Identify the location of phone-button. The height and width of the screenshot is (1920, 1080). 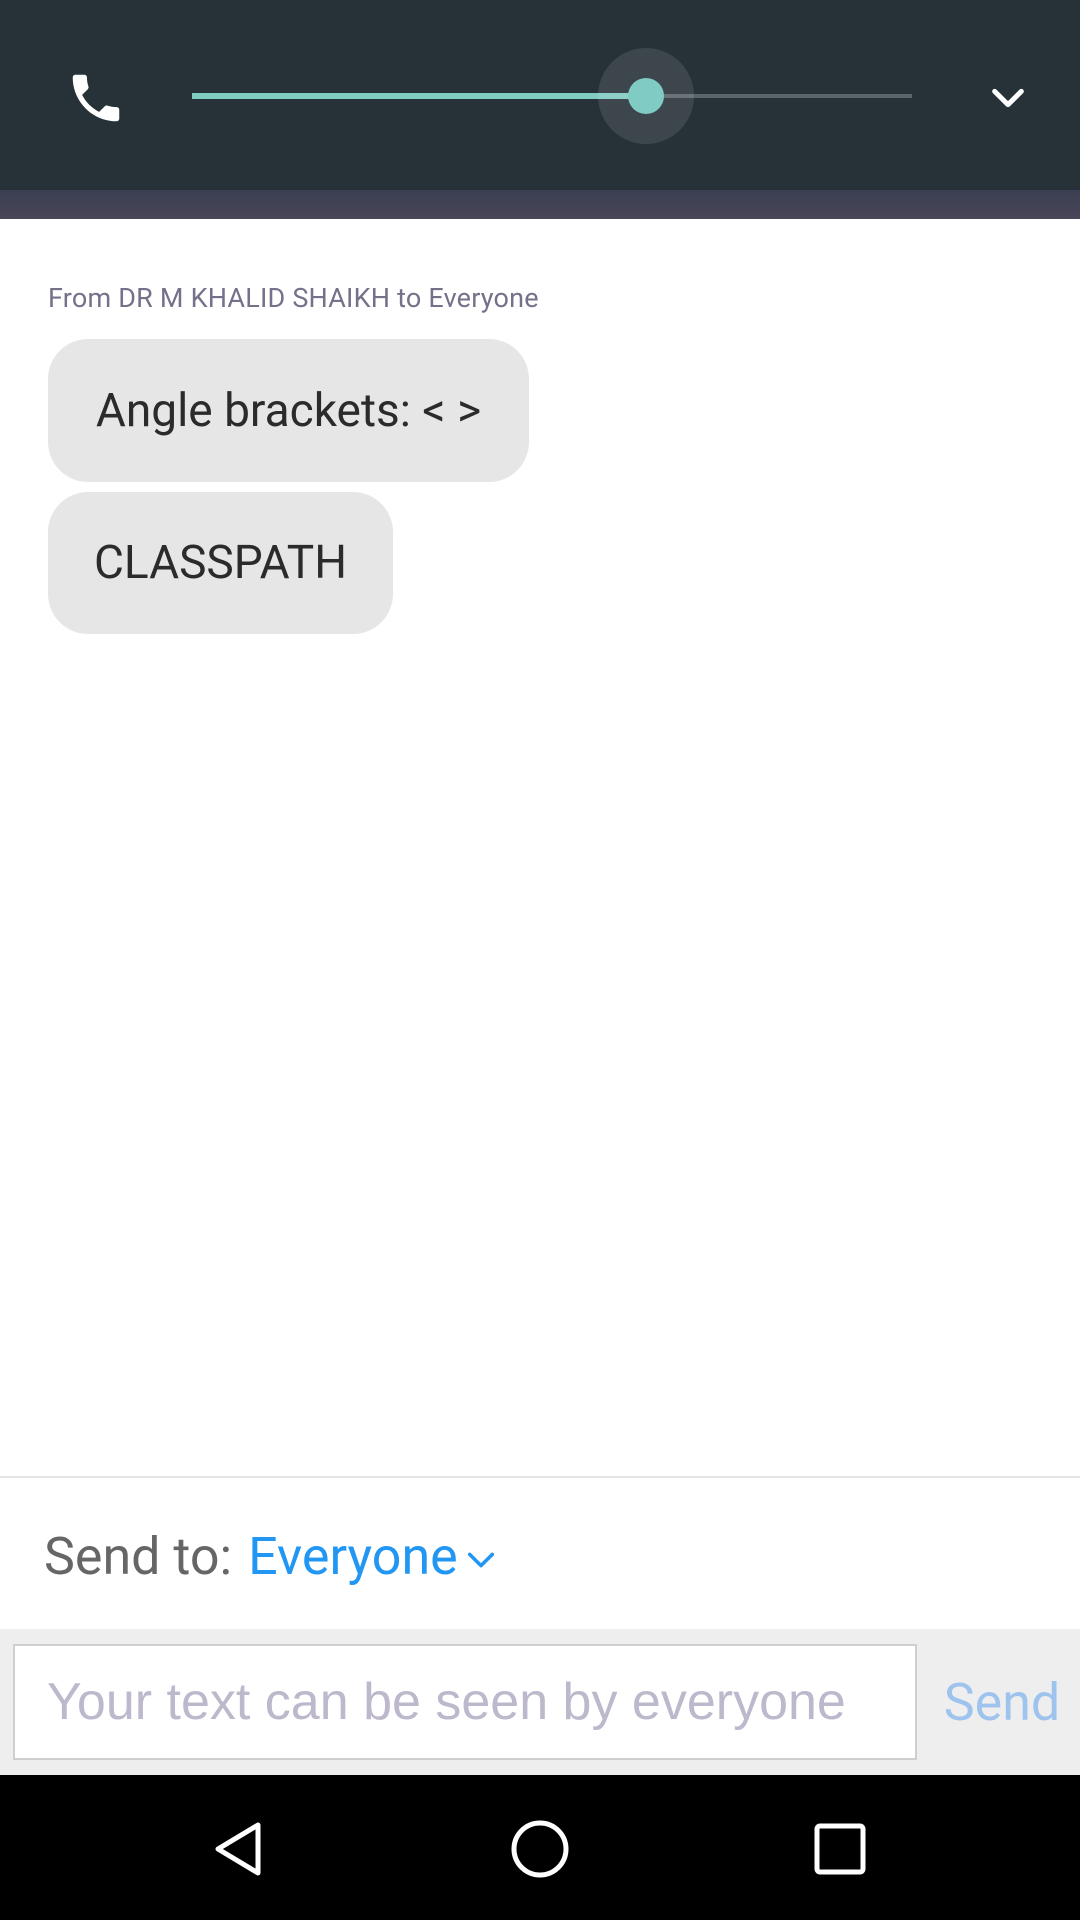
(96, 98).